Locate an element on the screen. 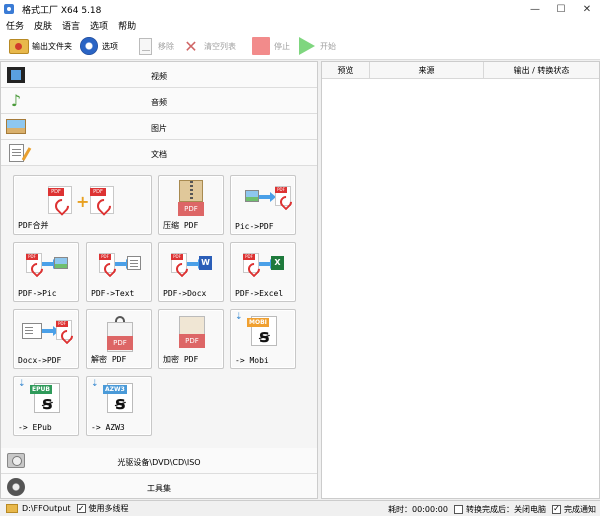 This screenshot has height=516, width=600. stop-label: 停止 is located at coordinates (282, 46).